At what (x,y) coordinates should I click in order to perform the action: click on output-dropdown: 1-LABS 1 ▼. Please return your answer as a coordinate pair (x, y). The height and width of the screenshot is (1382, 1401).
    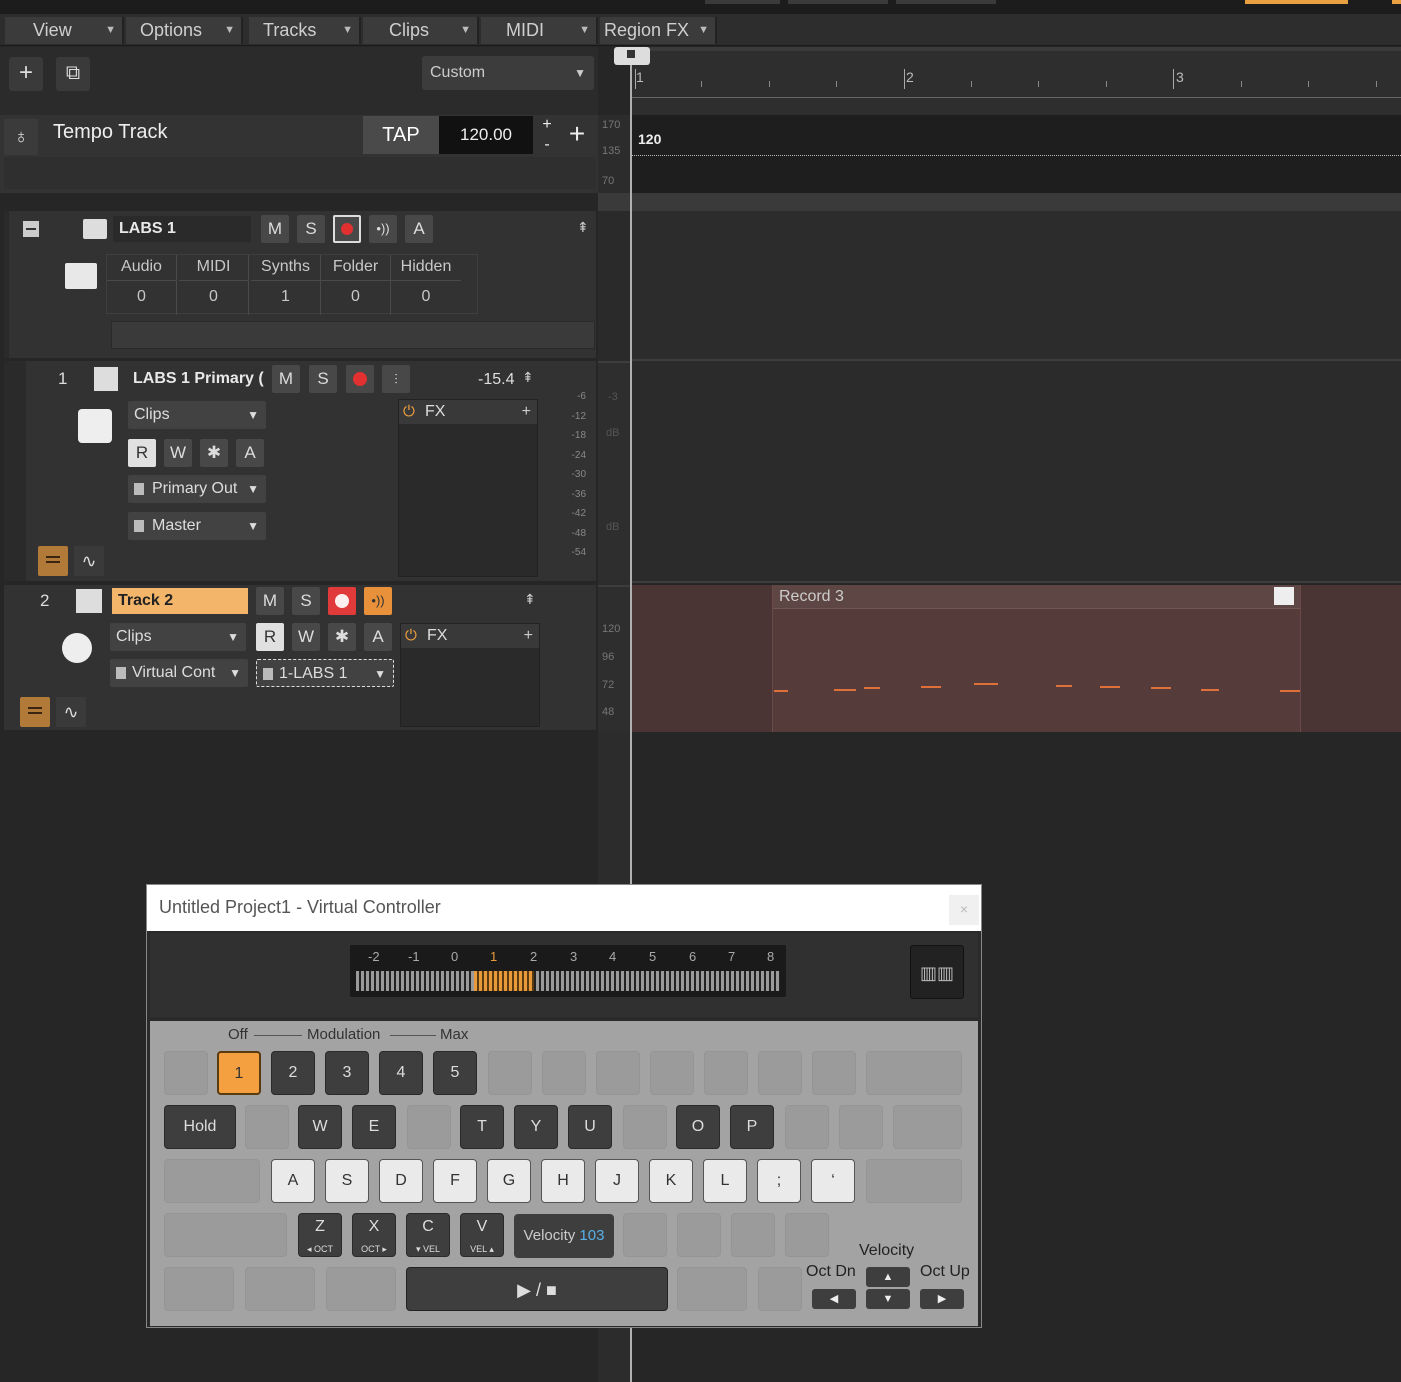
    Looking at the image, I should click on (325, 673).